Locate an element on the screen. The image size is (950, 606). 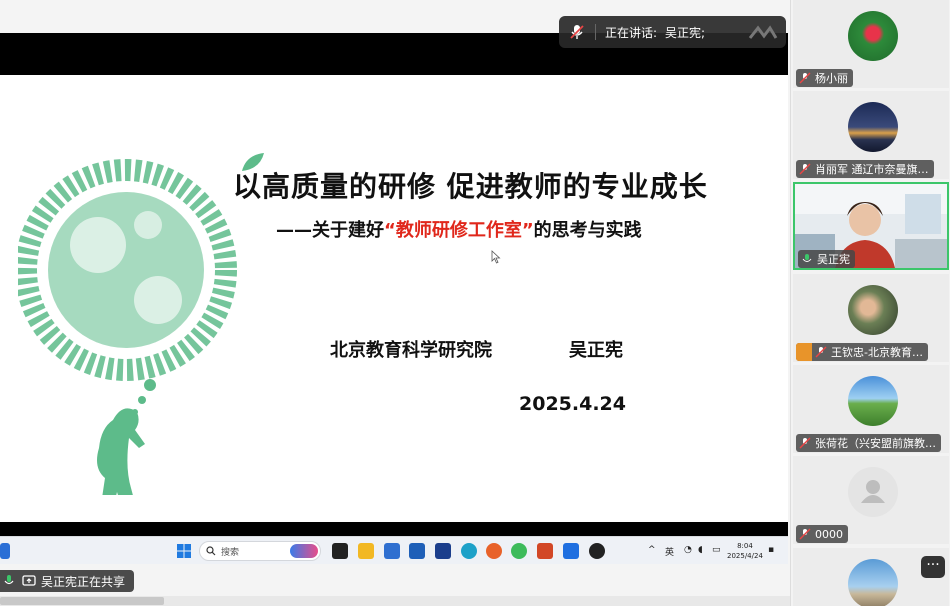
participant-name-tag: 吴正宪 is located at coordinates (826, 259).